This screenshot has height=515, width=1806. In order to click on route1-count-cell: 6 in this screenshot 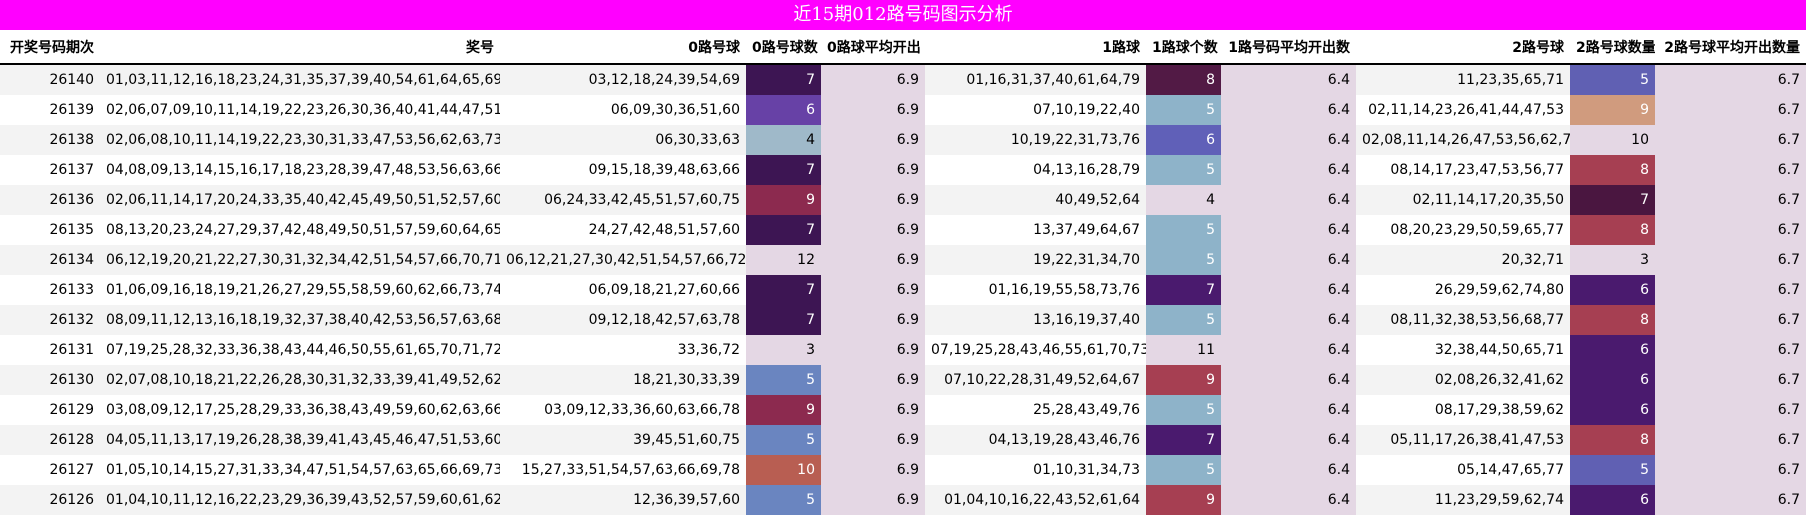, I will do `click(1183, 140)`.